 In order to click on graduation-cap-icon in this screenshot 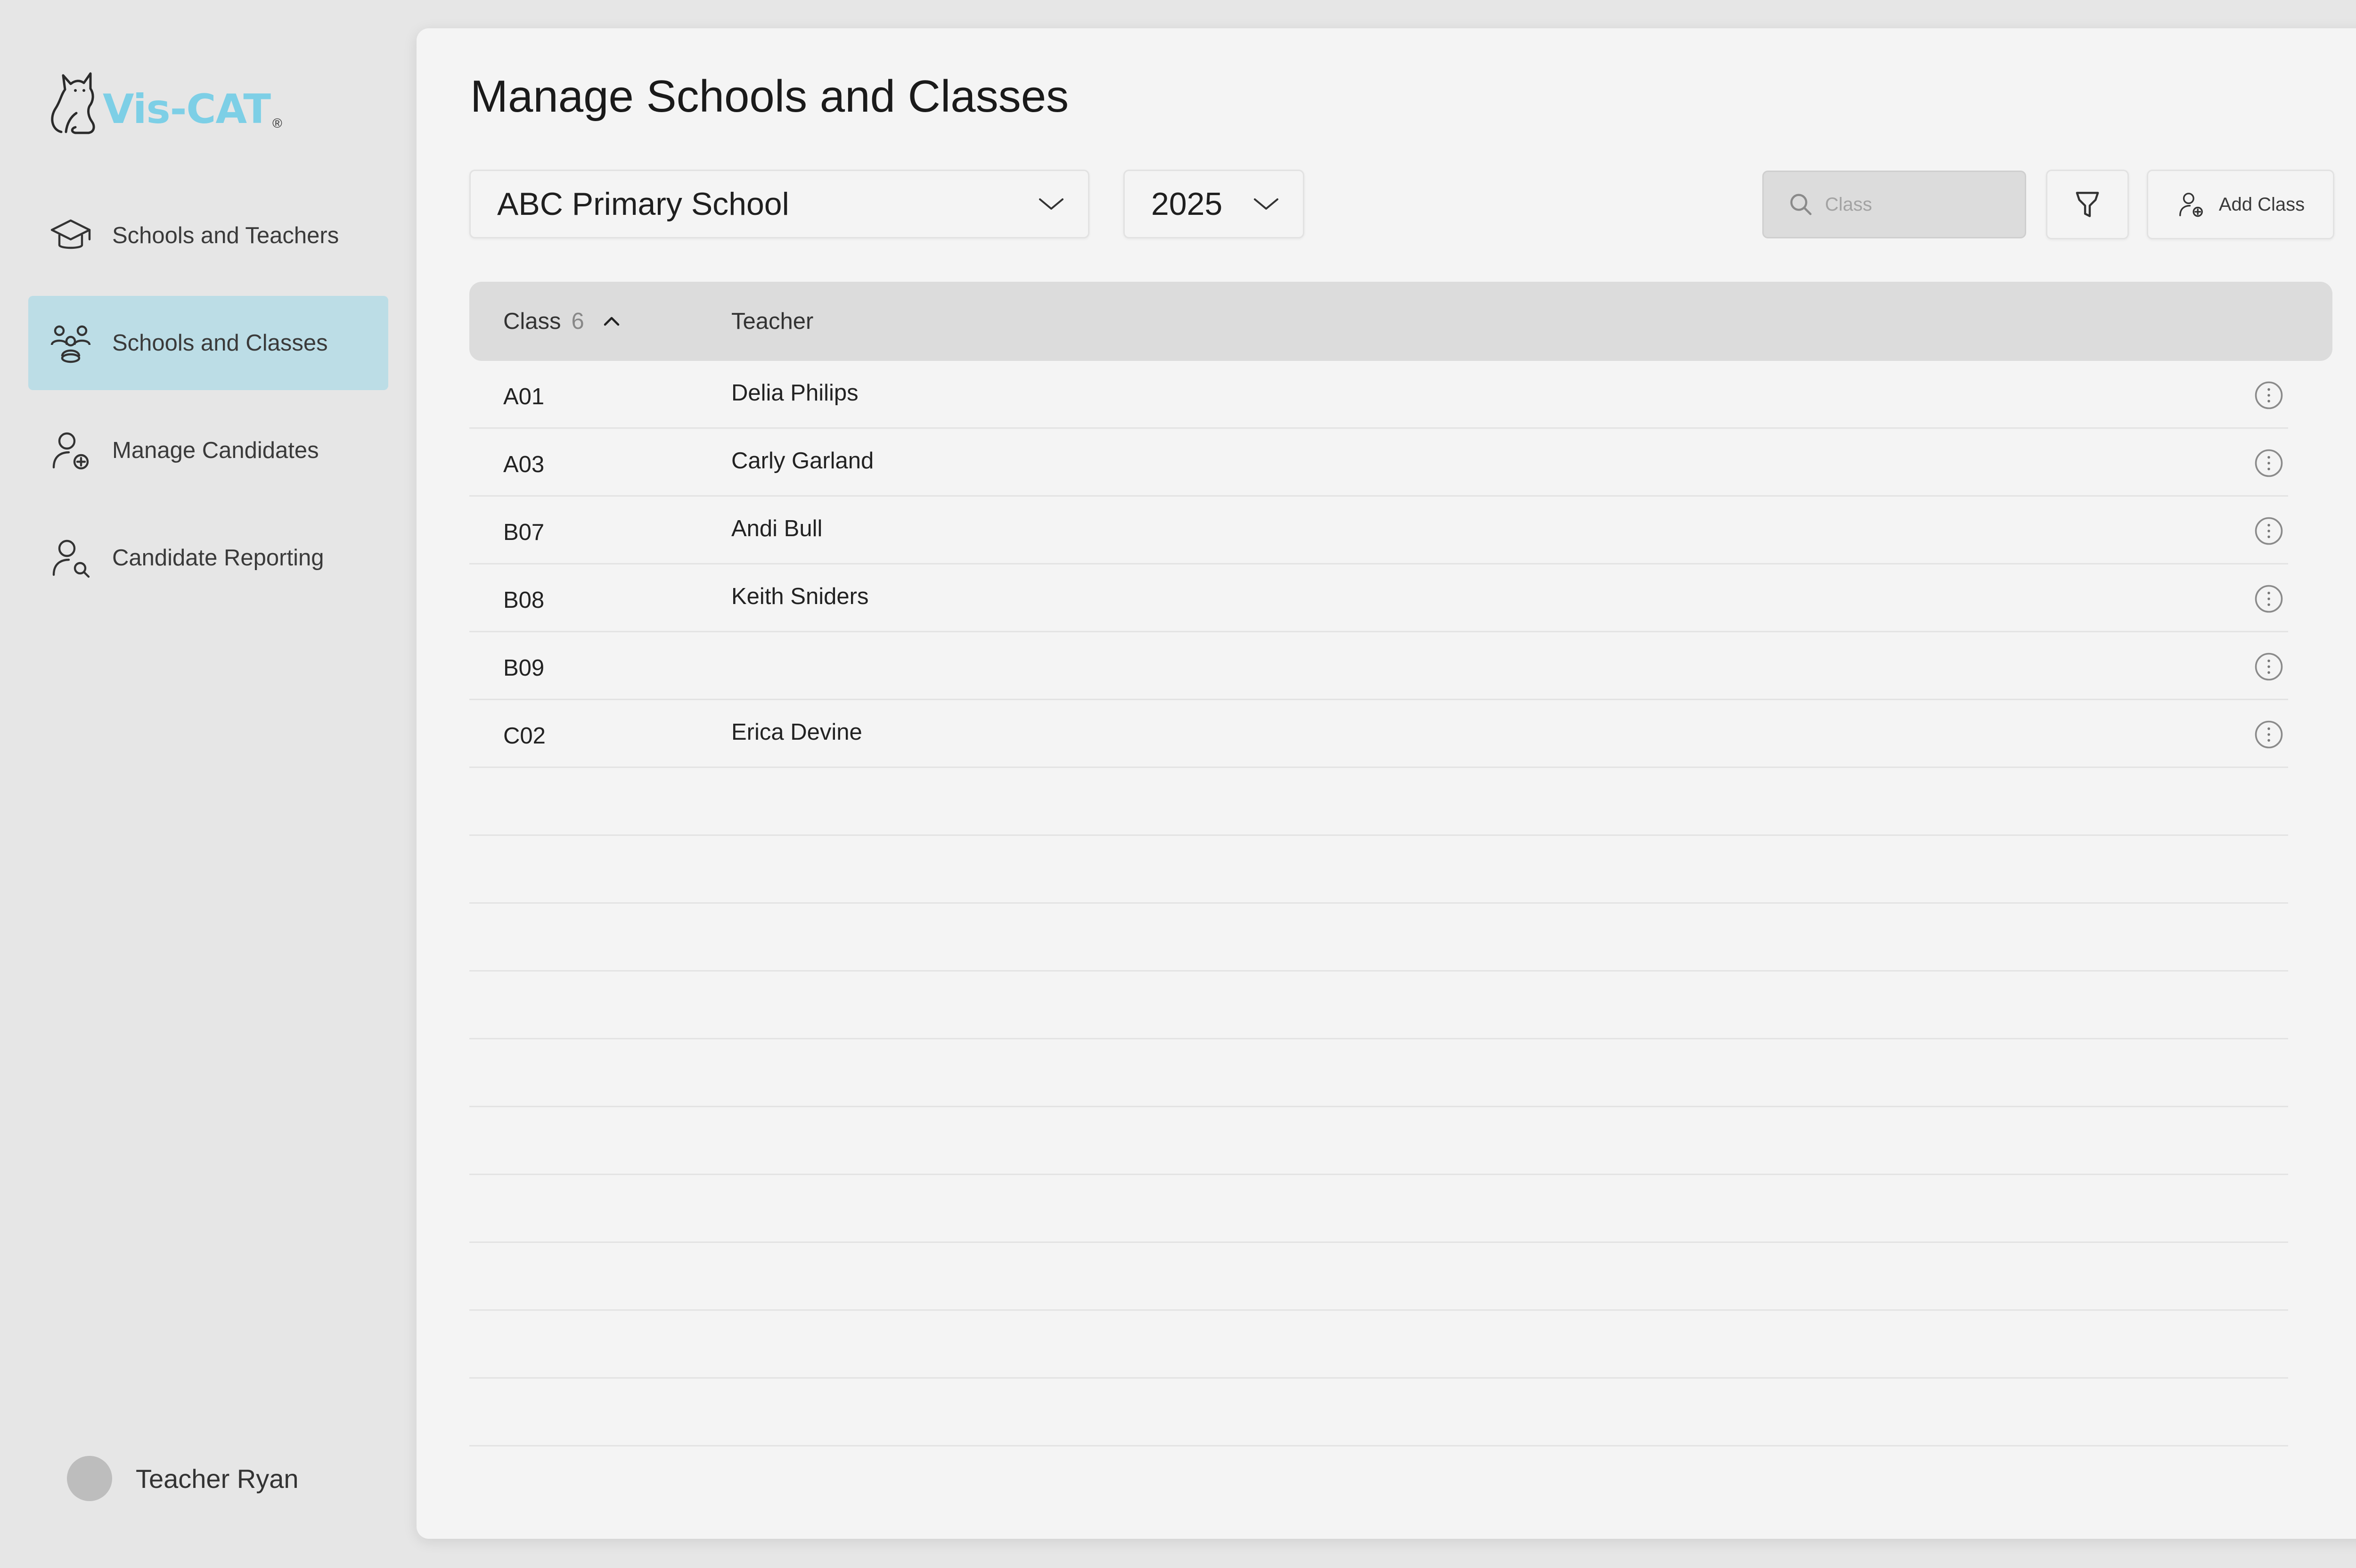, I will do `click(70, 235)`.